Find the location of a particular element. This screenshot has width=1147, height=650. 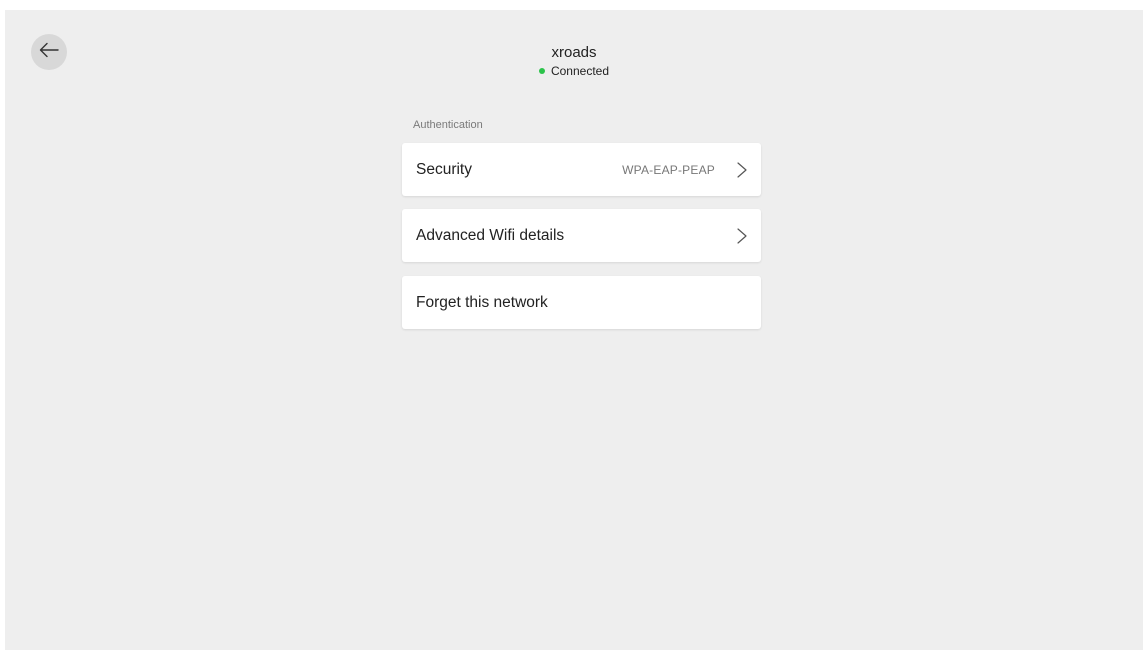

connection-status: Connected is located at coordinates (574, 71).